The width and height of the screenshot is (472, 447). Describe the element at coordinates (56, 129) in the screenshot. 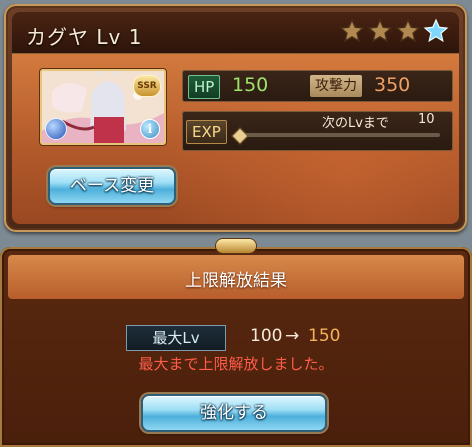

I see `water-element-icon` at that location.